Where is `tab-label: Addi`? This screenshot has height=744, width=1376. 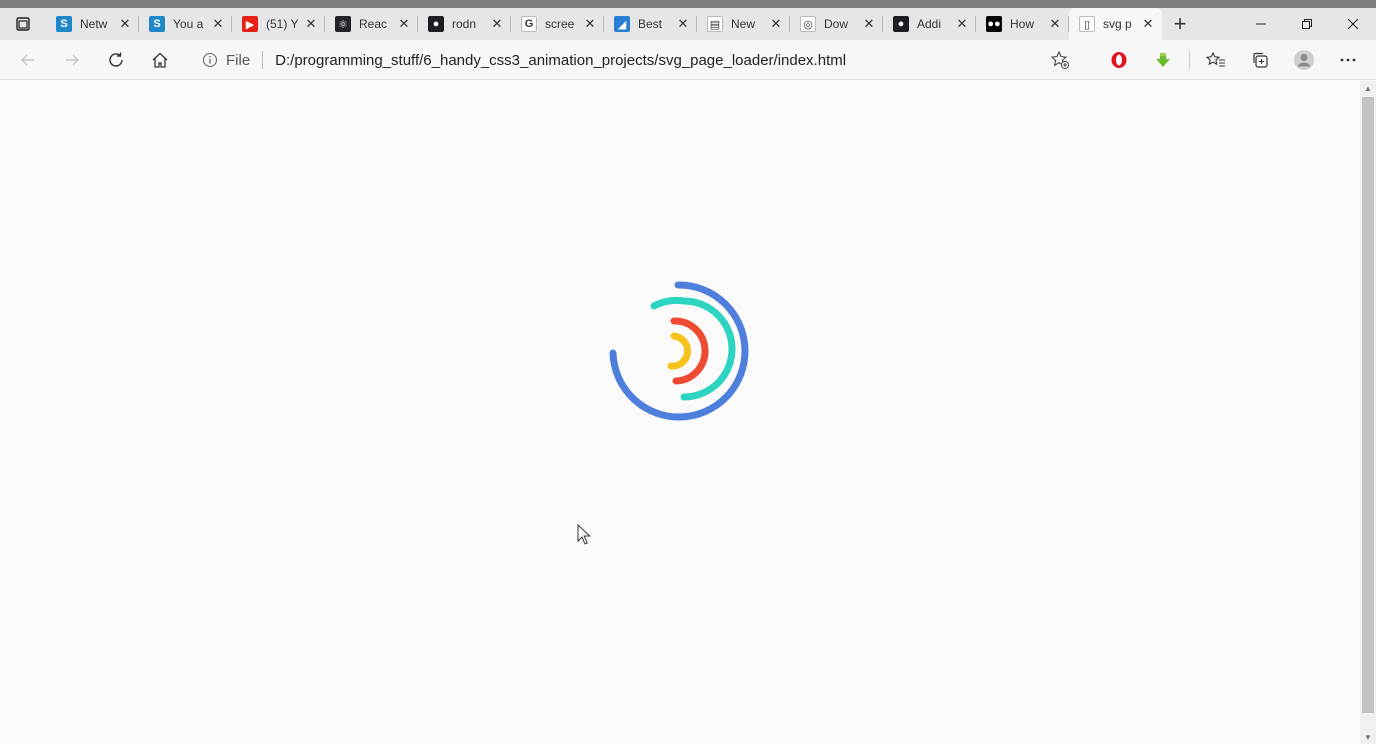
tab-label: Addi is located at coordinates (929, 24).